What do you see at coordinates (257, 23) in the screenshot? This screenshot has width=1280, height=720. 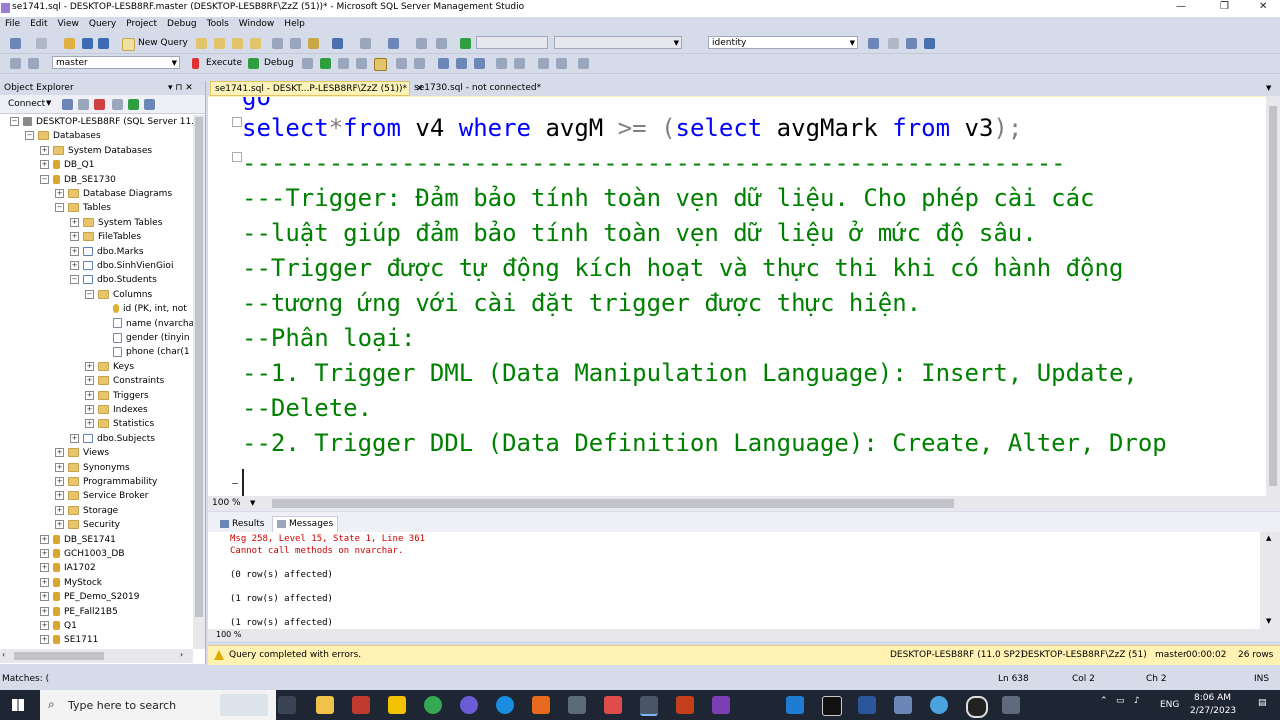 I see `menu-window: Window` at bounding box center [257, 23].